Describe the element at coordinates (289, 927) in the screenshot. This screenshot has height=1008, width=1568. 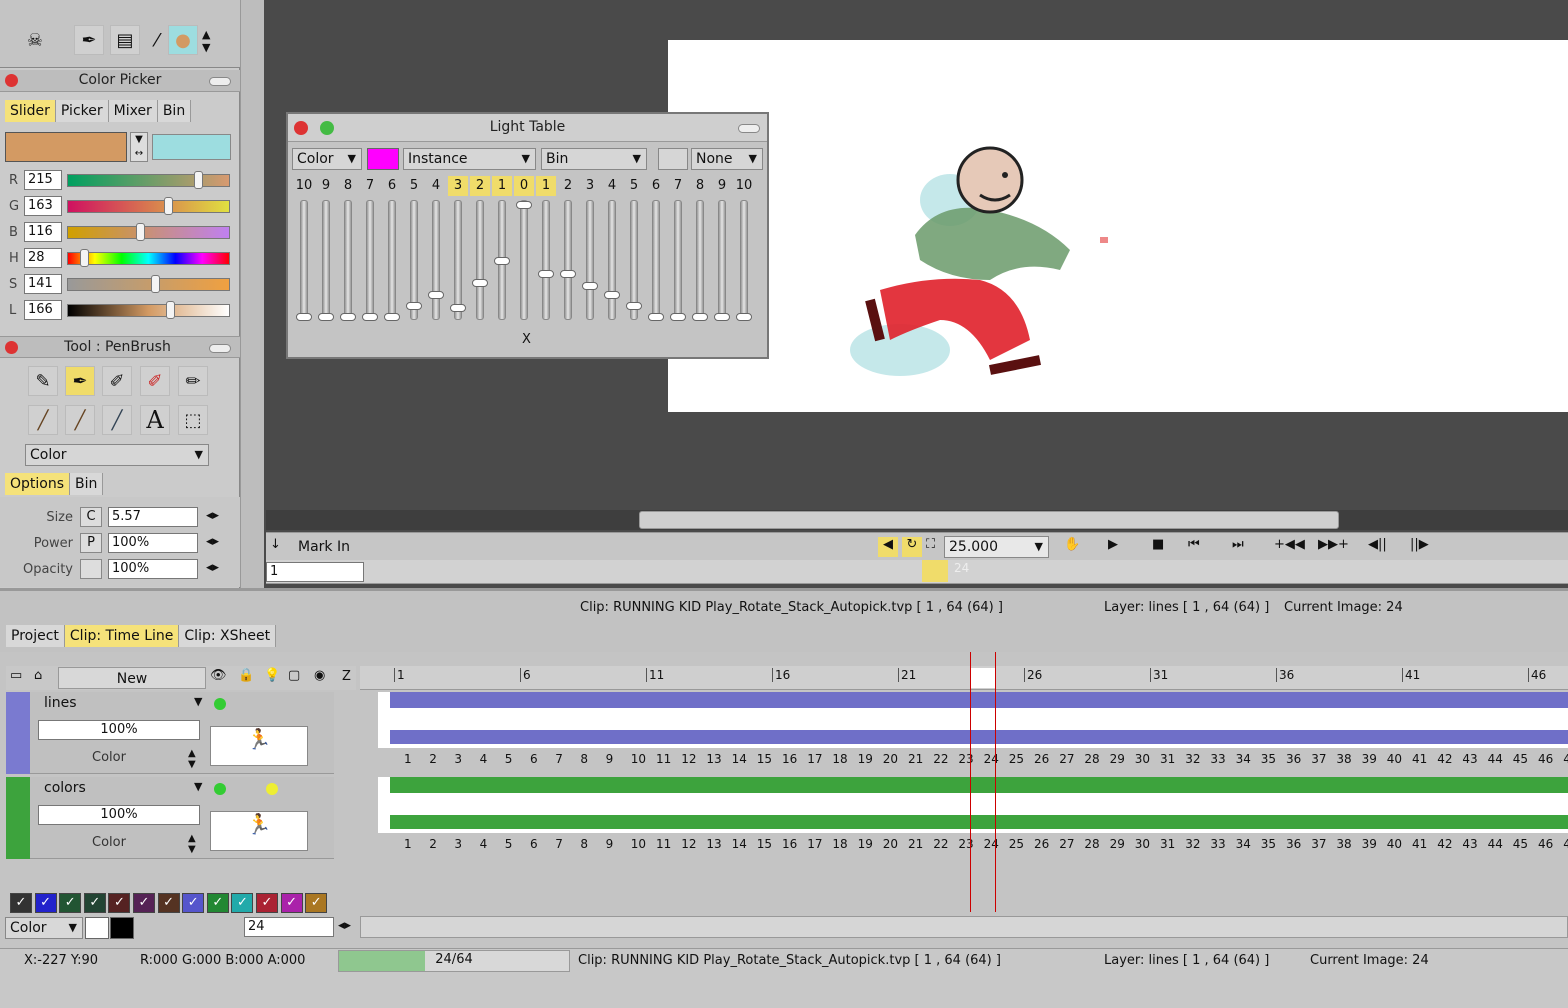
I see `palette-frame-input: 24` at that location.